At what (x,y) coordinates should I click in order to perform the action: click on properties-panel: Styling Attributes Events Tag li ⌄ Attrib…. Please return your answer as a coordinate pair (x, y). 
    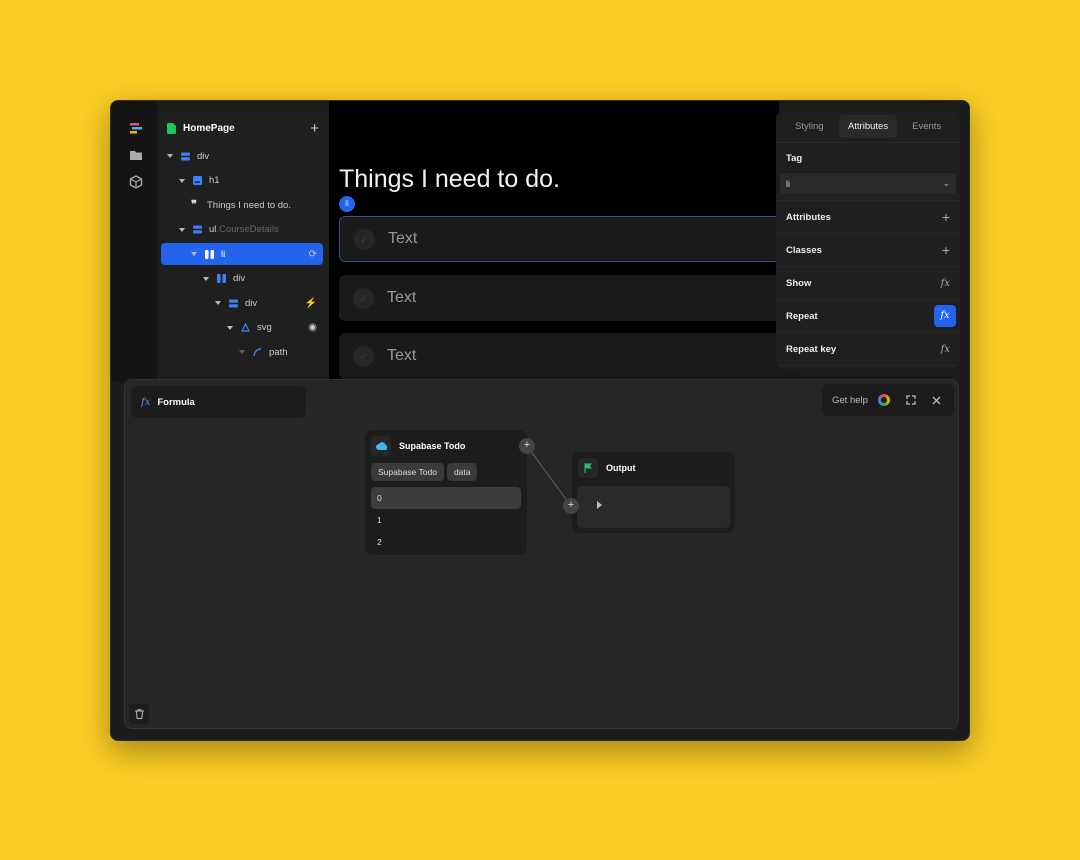
    Looking at the image, I should click on (868, 240).